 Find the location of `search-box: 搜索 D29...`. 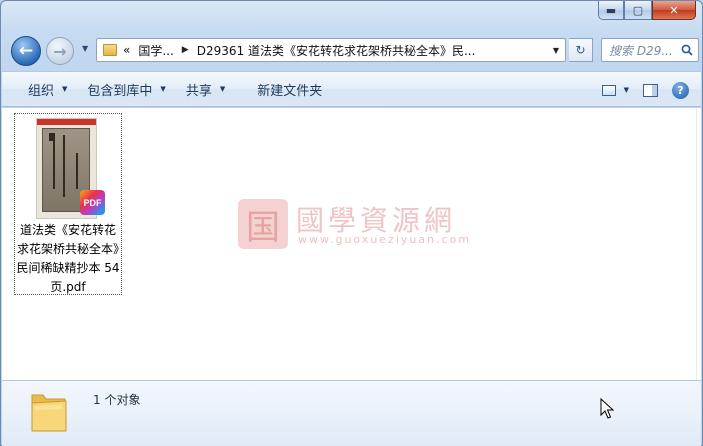

search-box: 搜索 D29... is located at coordinates (650, 50).